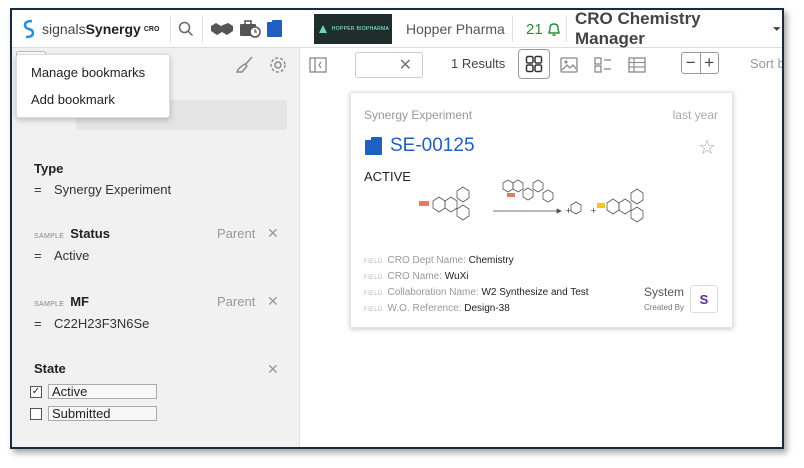 The height and width of the screenshot is (468, 804). Describe the element at coordinates (569, 65) in the screenshot. I see `image-view-icon` at that location.